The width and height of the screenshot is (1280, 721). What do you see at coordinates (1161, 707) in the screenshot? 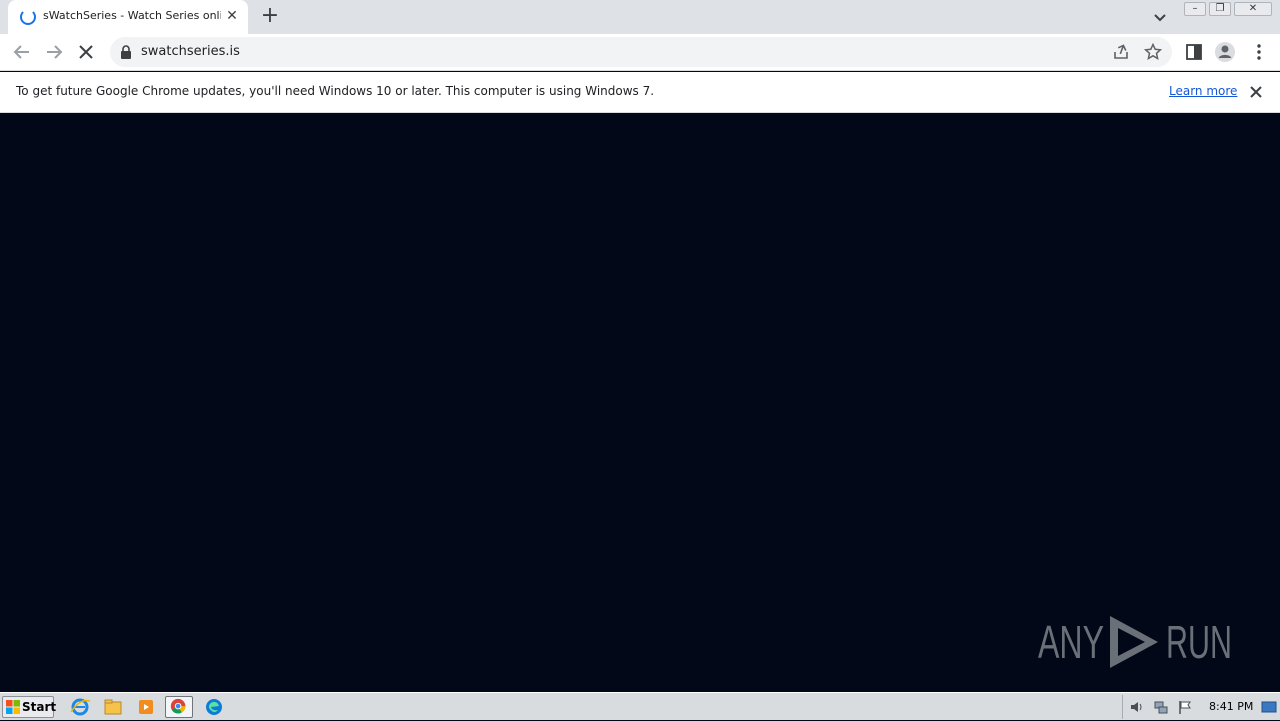
I see `network-icon` at bounding box center [1161, 707].